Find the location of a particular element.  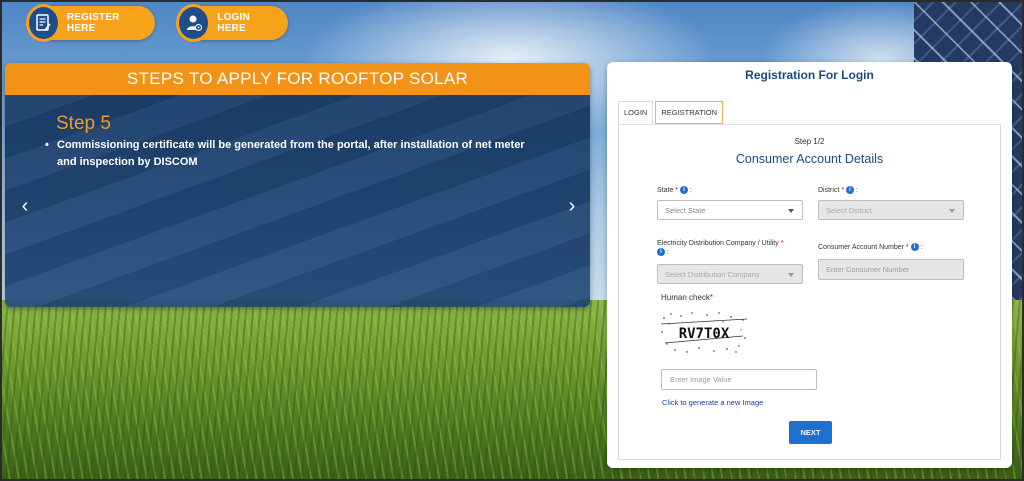

tab-registration: REGISTRATION is located at coordinates (689, 113).